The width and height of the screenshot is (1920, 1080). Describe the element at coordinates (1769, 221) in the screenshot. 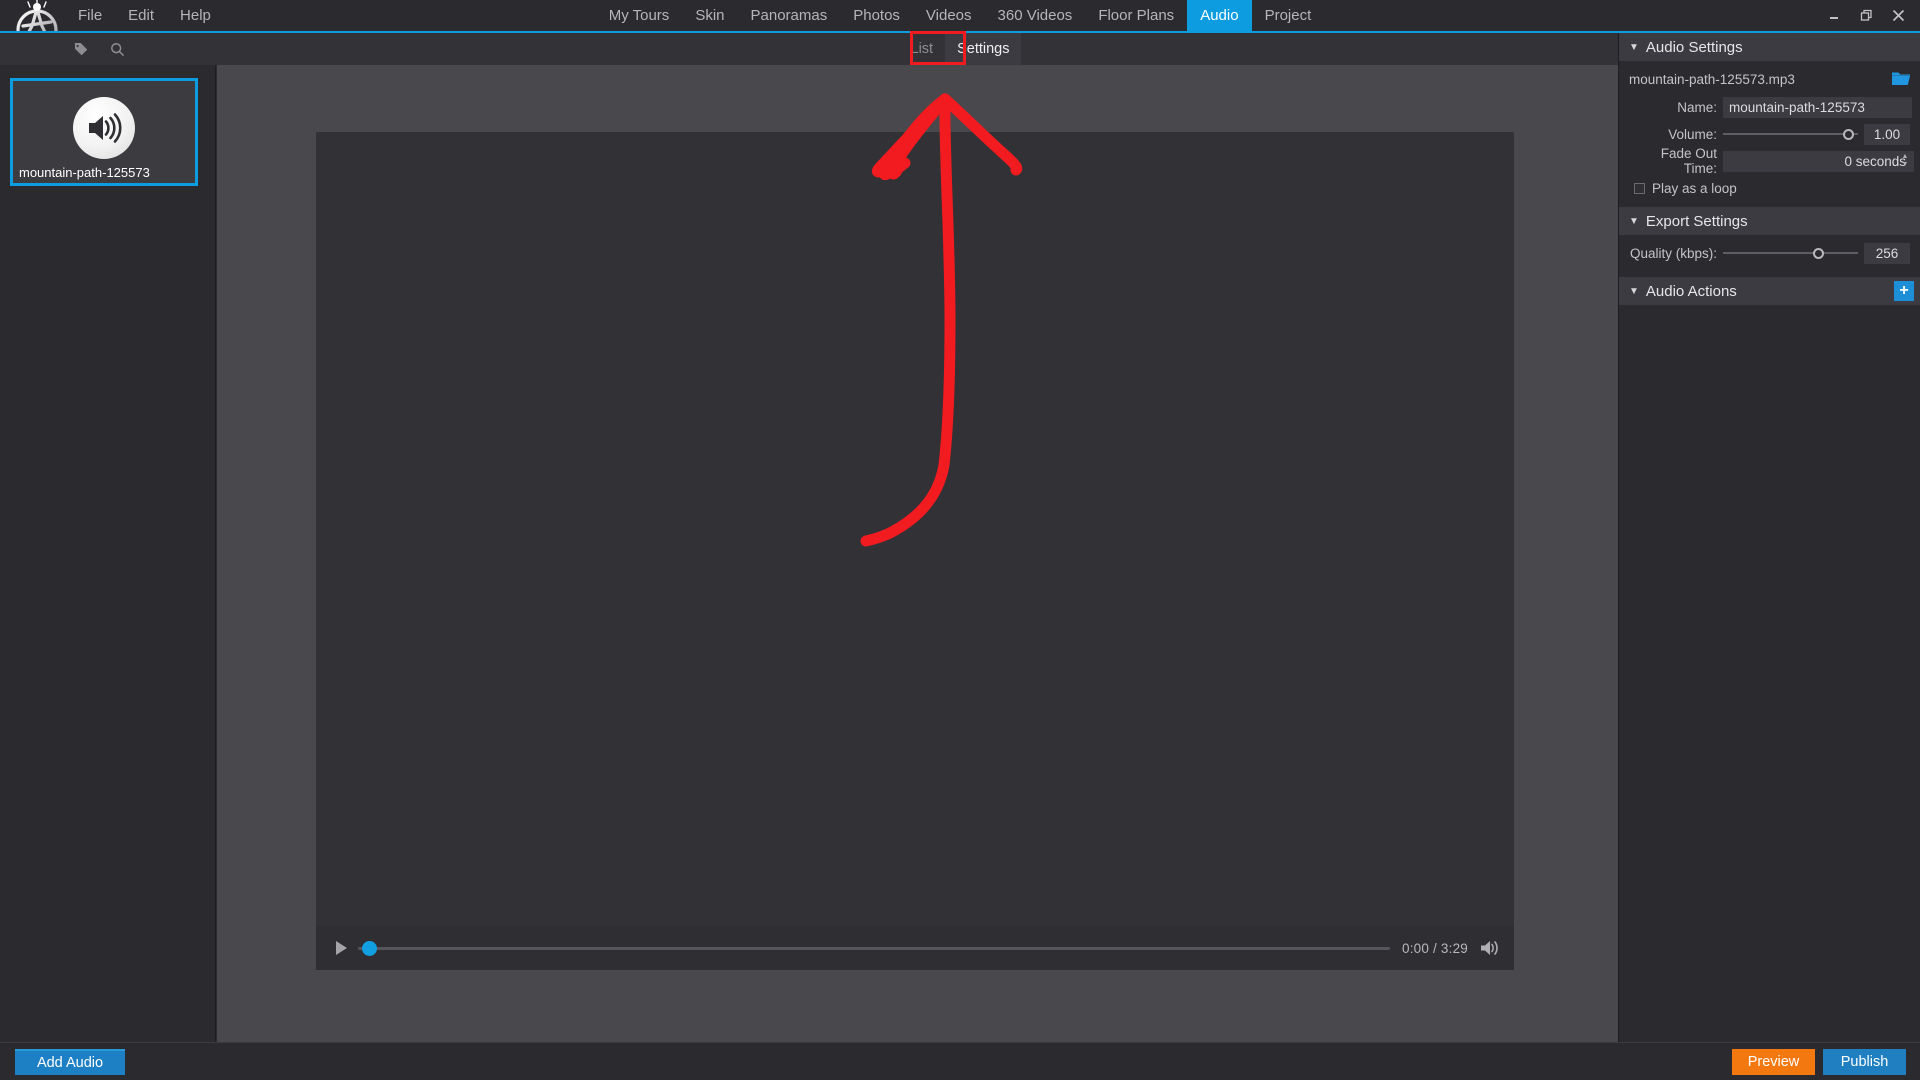

I see `section-header-export-settings: ▼ Export Settings` at that location.